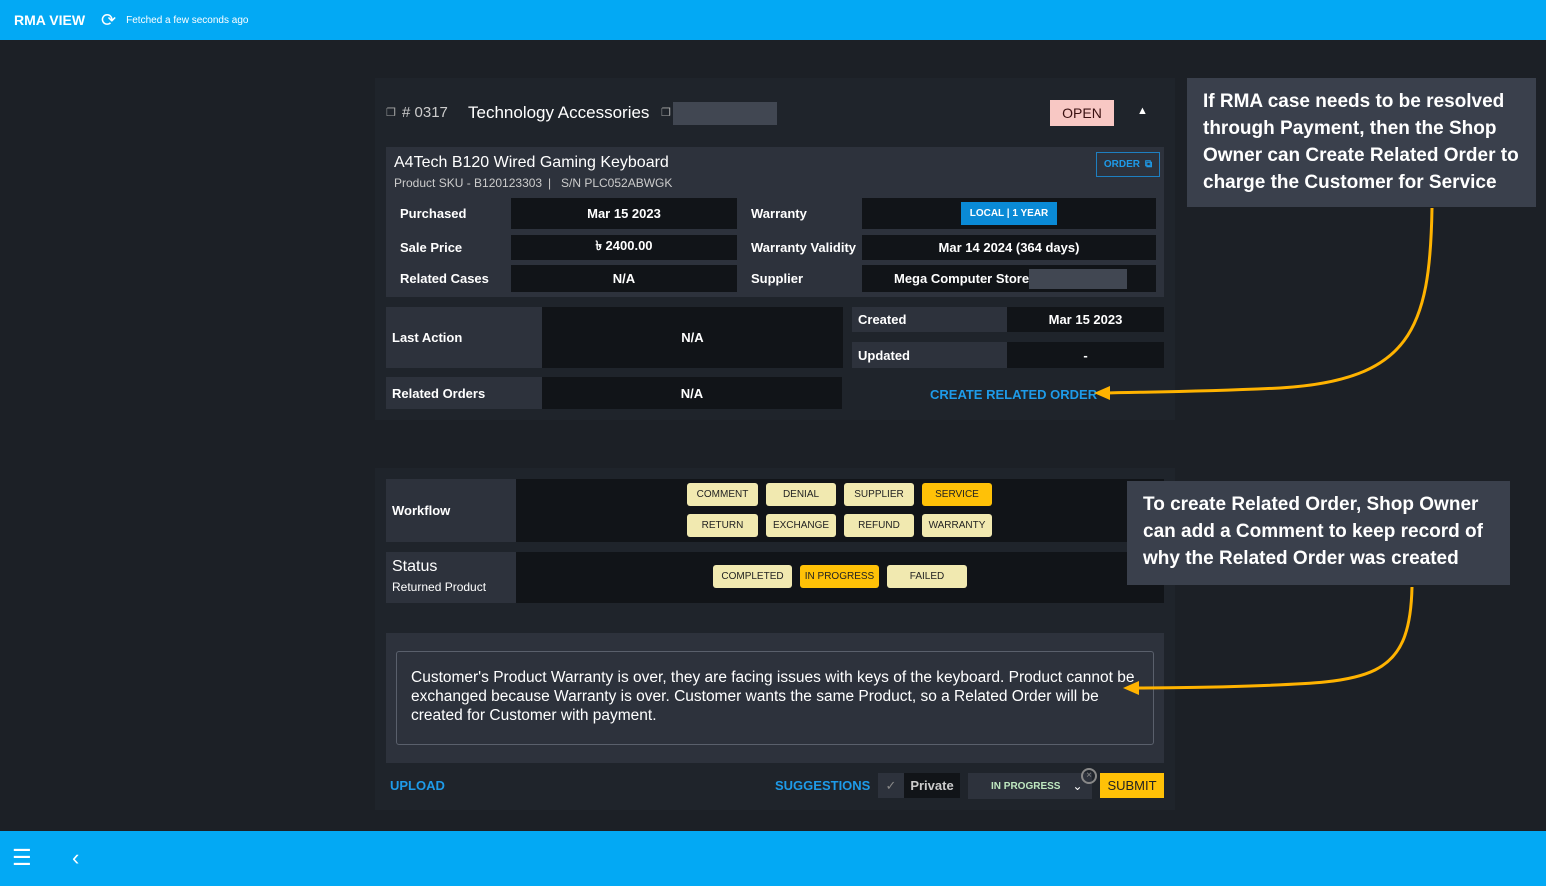 This screenshot has height=886, width=1546. I want to click on annotation-arrows, so click(1264, 451).